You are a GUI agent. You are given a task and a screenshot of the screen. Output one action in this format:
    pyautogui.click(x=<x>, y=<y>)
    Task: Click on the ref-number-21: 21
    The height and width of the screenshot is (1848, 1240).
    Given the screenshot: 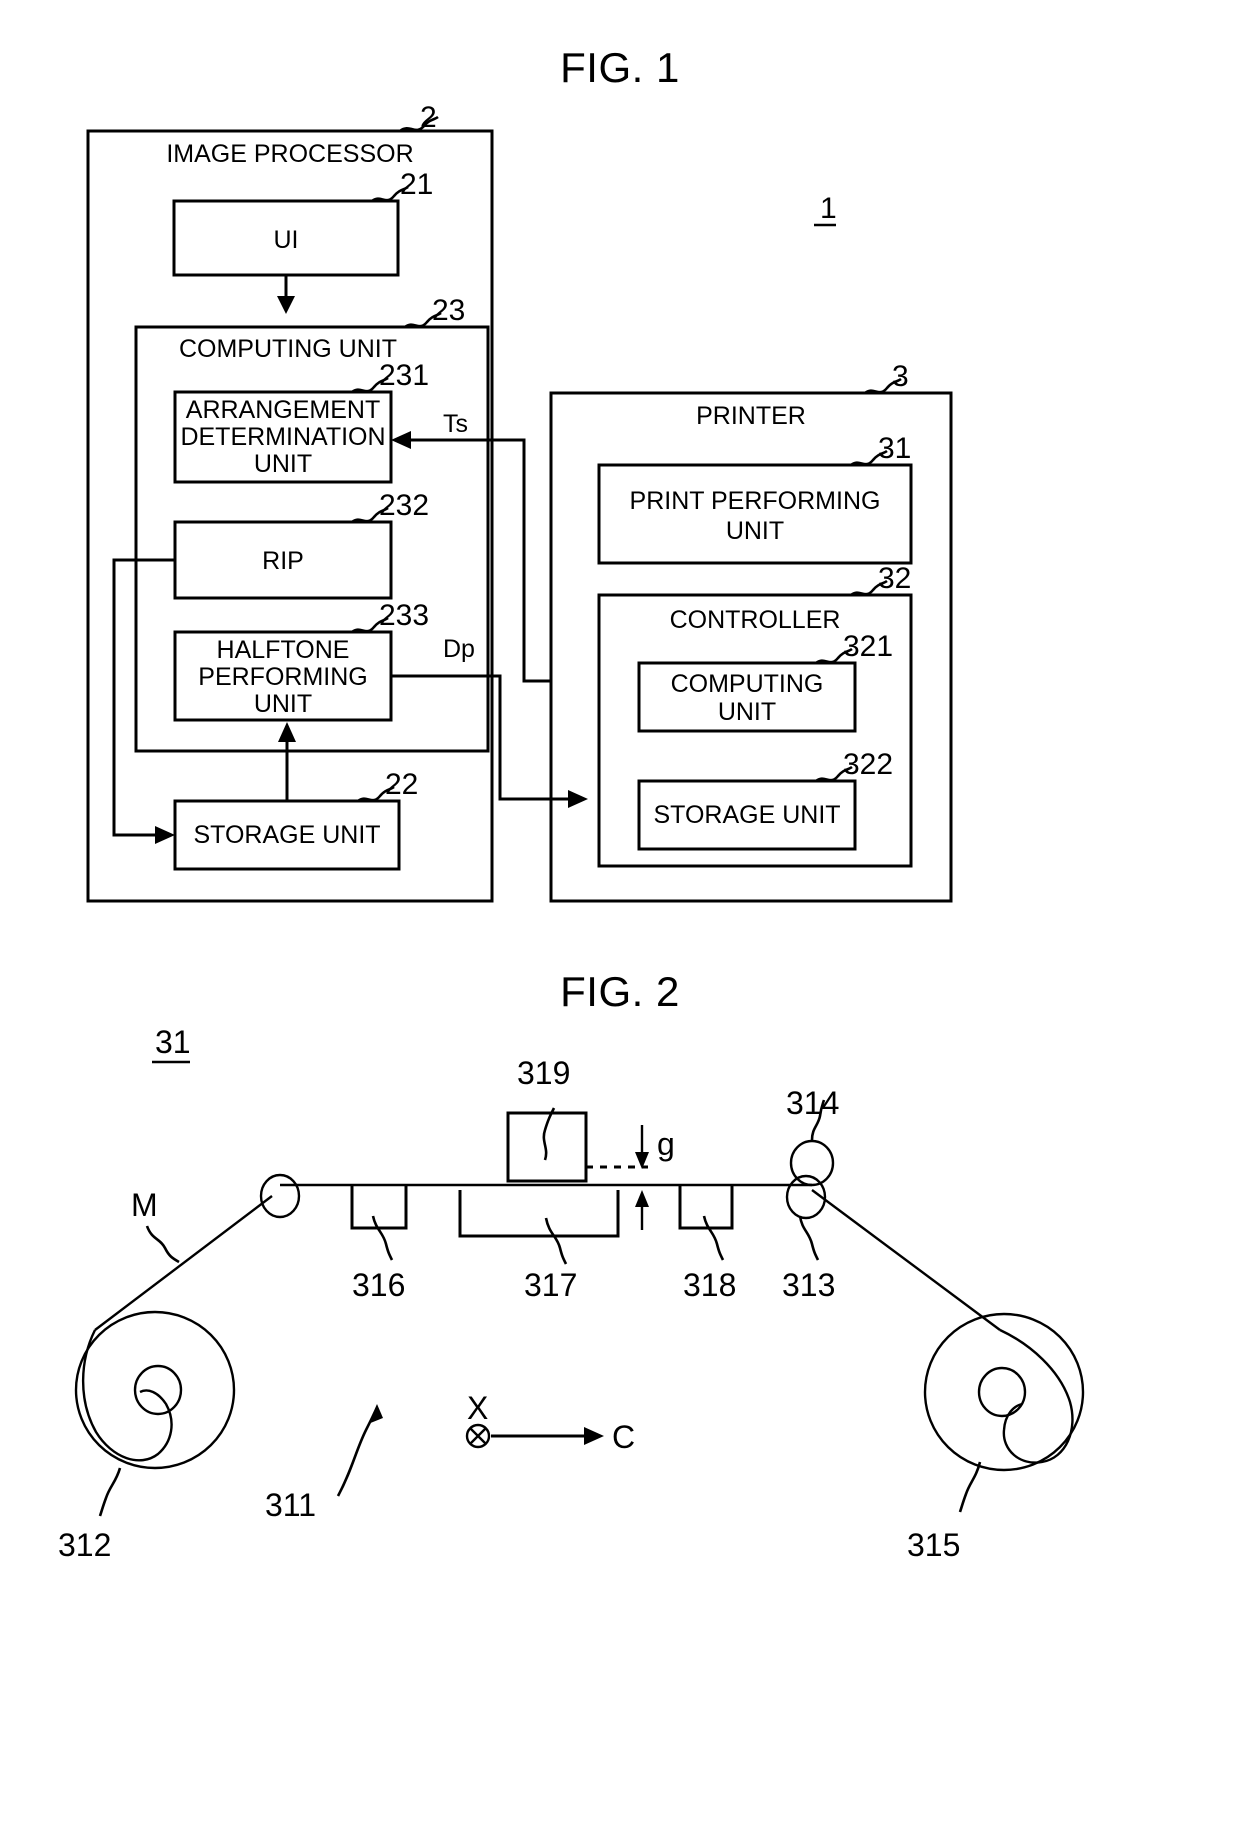 What is the action you would take?
    pyautogui.click(x=416, y=184)
    